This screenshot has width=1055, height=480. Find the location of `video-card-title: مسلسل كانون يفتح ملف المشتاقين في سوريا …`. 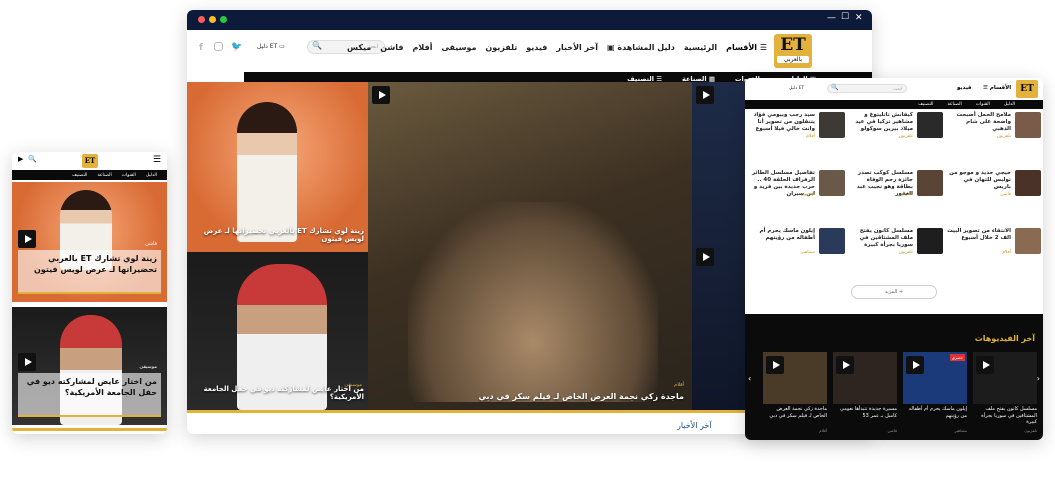

video-card-title: مسلسل كانون يفتح ملف المشتاقين في سوريا … is located at coordinates (1009, 415).